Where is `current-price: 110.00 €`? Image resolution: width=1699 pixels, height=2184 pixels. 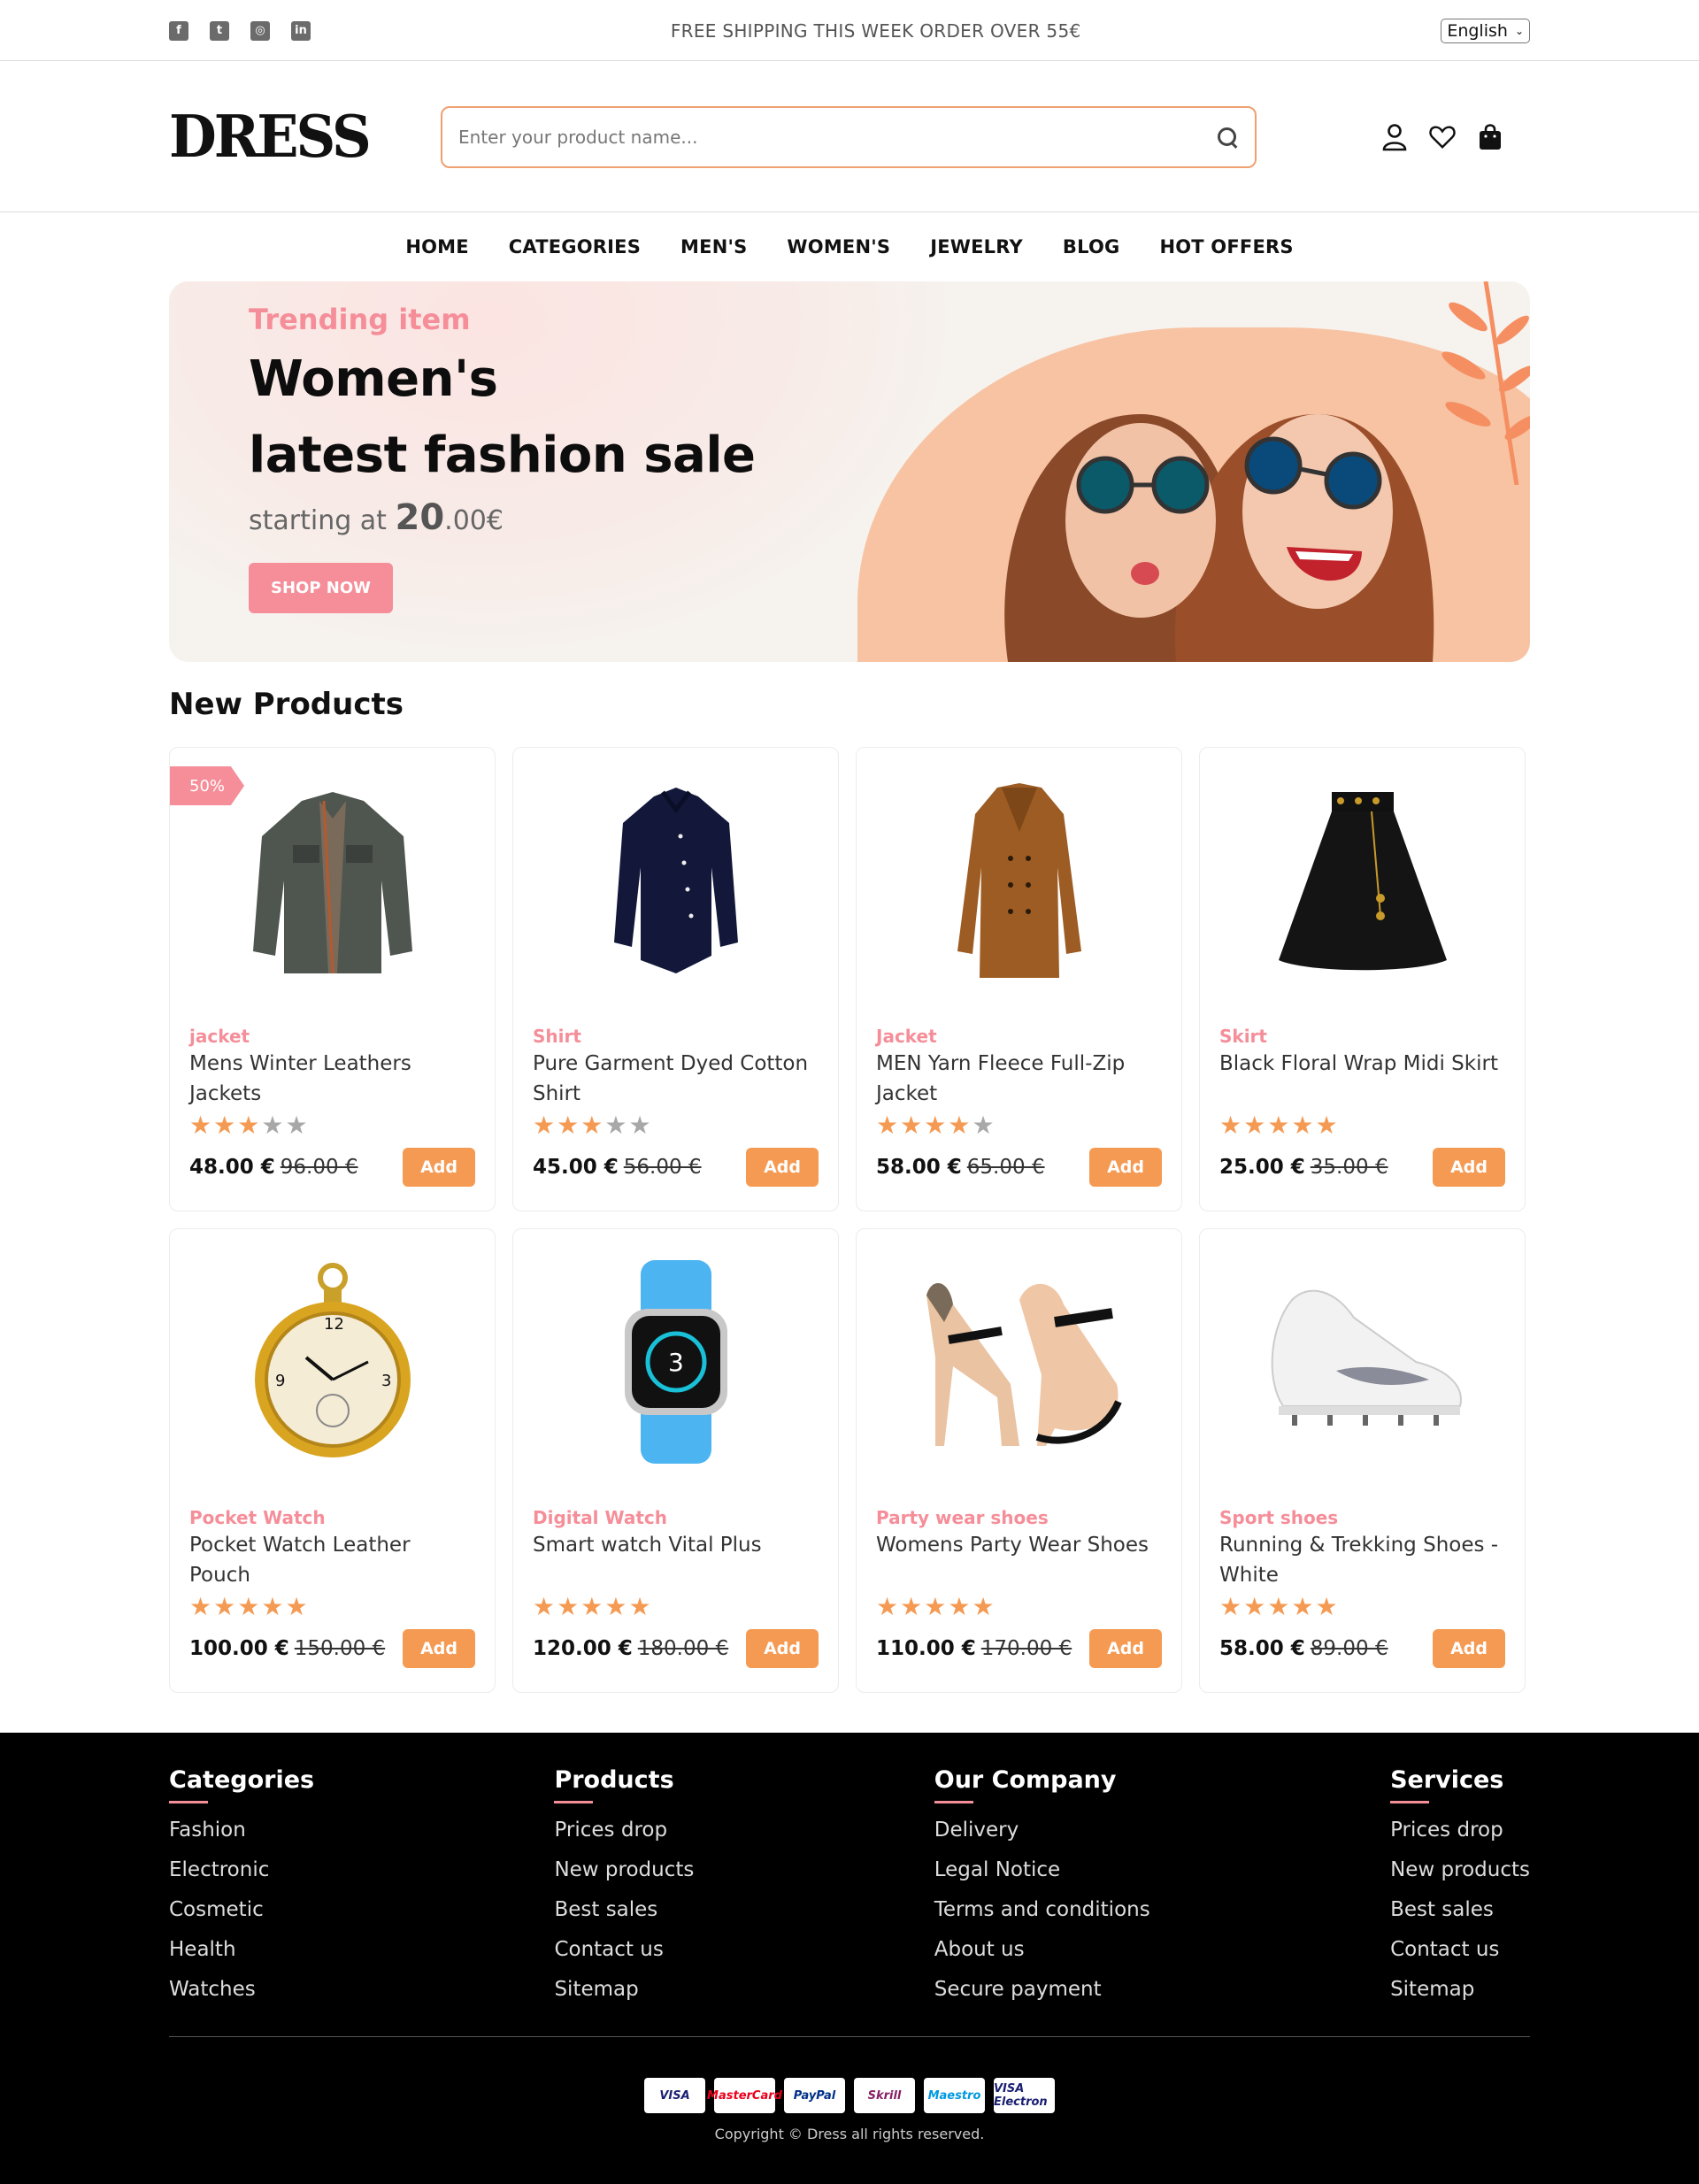 current-price: 110.00 € is located at coordinates (926, 1648).